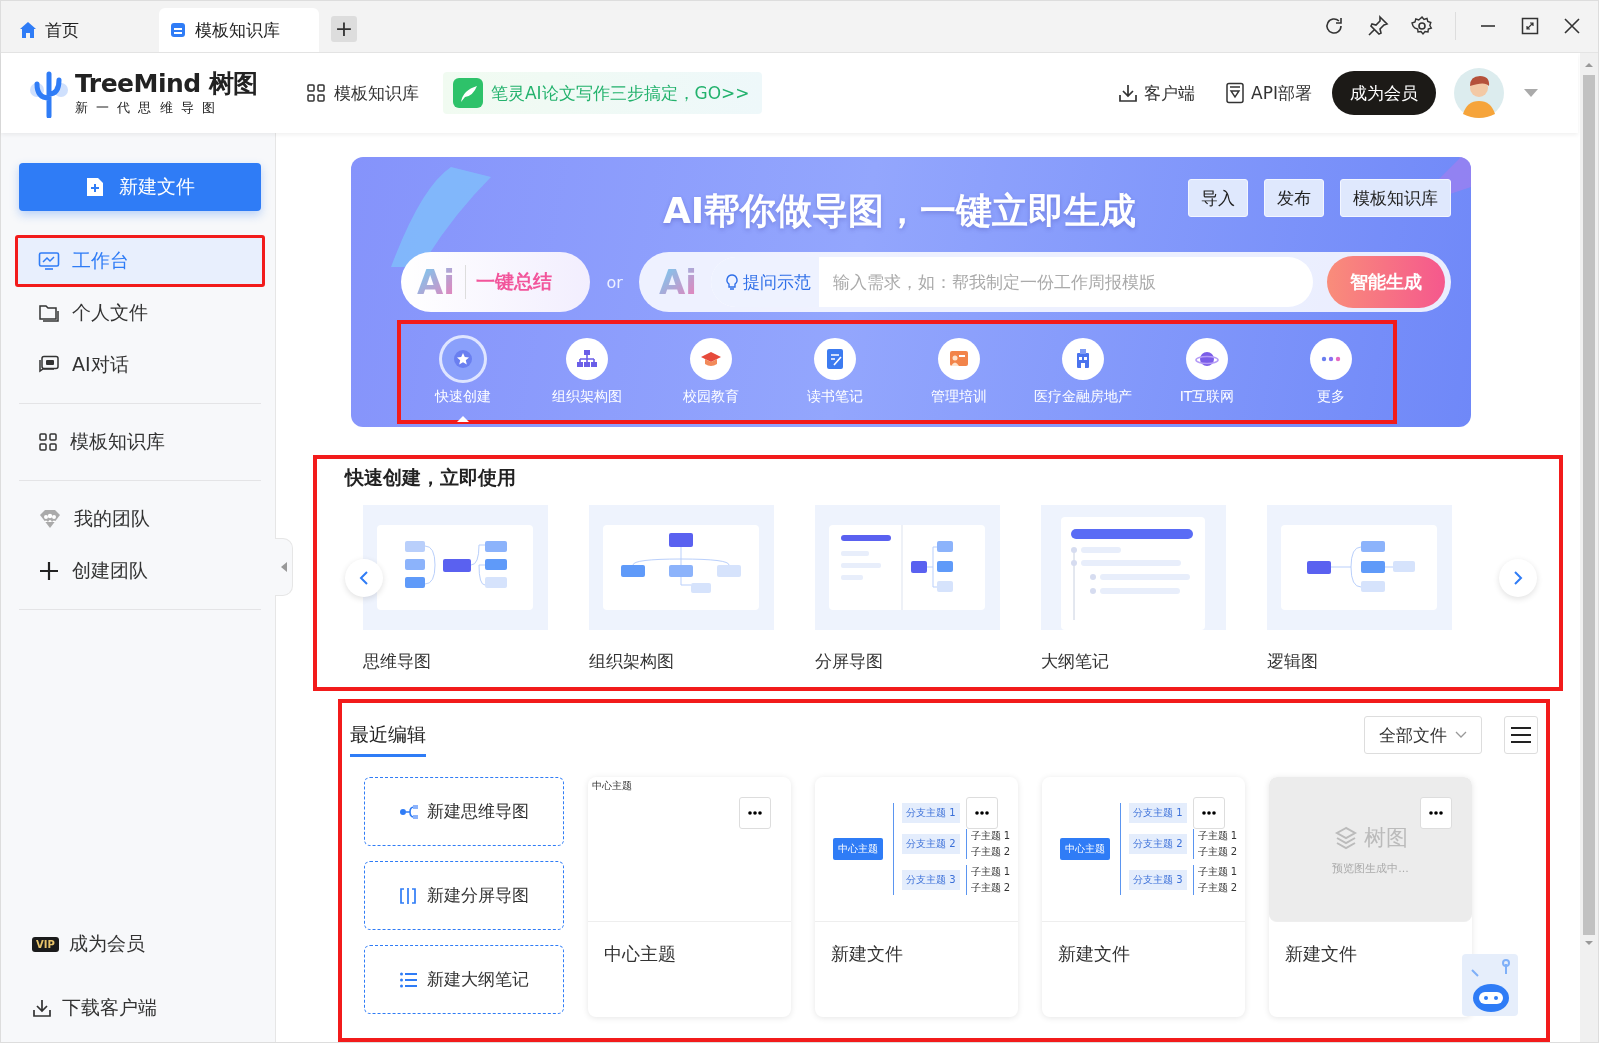  I want to click on preview-title: 中心主题, so click(612, 786).